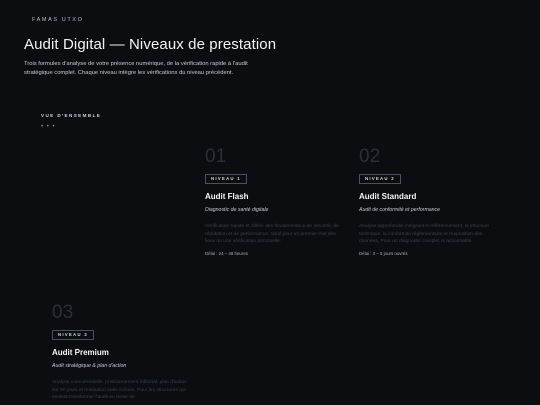 The height and width of the screenshot is (405, 540). What do you see at coordinates (227, 196) in the screenshot?
I see `tier-name: Audit Flash` at bounding box center [227, 196].